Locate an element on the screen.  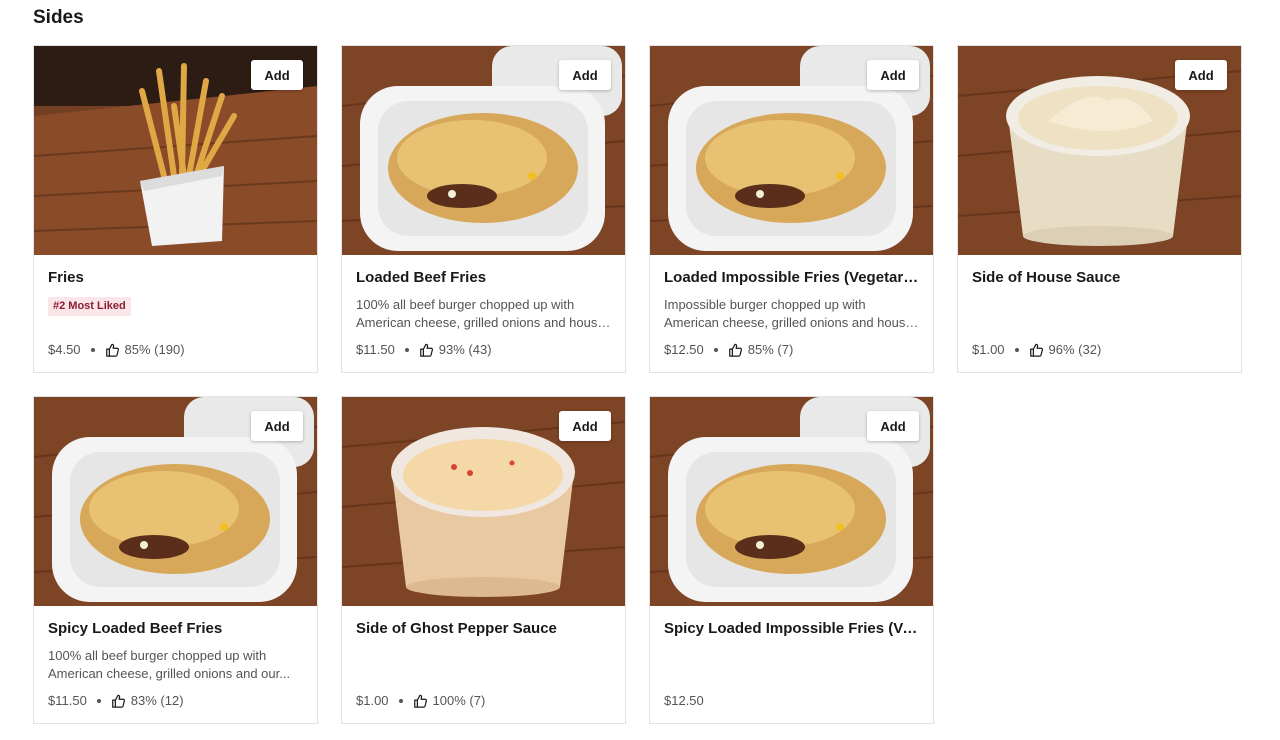
menu-item-card: Add Fries #2 Most Liked $4.50 85% (190) is located at coordinates (175, 209).